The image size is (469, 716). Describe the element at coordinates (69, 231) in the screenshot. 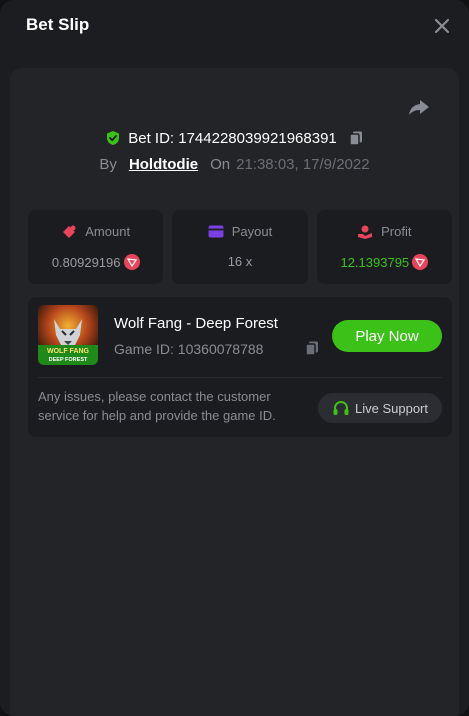

I see `amount-icon` at that location.